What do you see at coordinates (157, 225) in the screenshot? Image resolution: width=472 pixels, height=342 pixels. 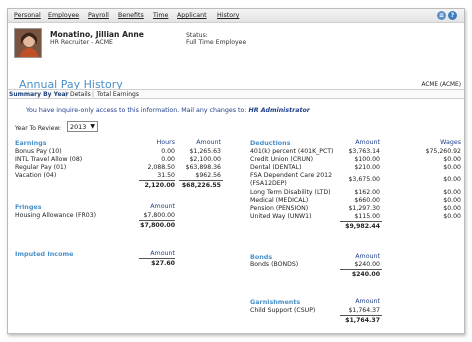 I see `fringes-total: $7,800.00` at bounding box center [157, 225].